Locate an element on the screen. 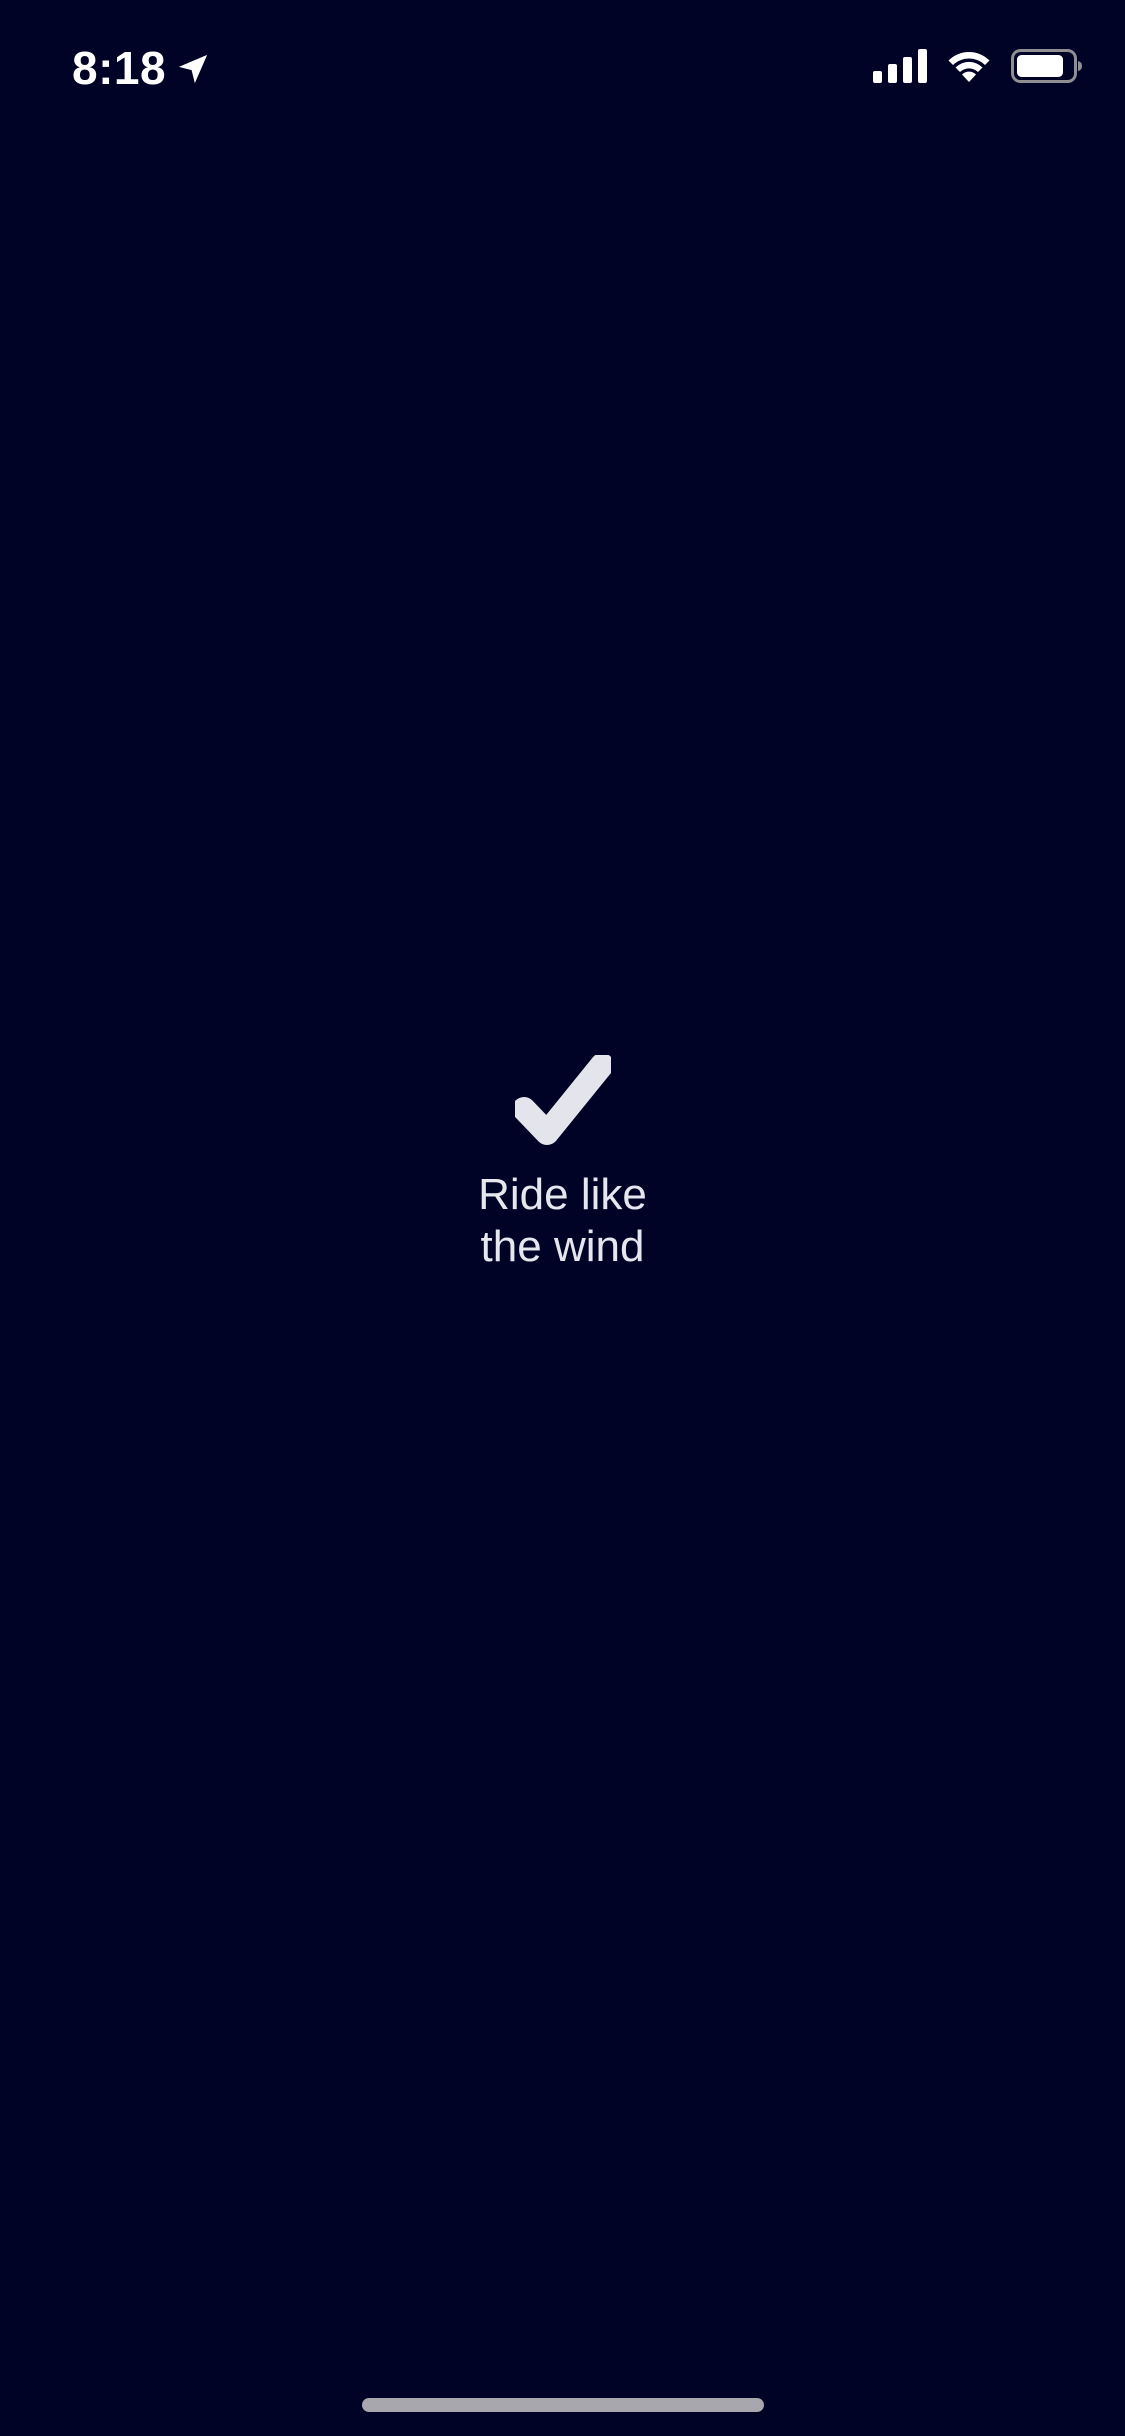 This screenshot has width=1125, height=2436. confirmation-message-line-2: the wind is located at coordinates (562, 1246).